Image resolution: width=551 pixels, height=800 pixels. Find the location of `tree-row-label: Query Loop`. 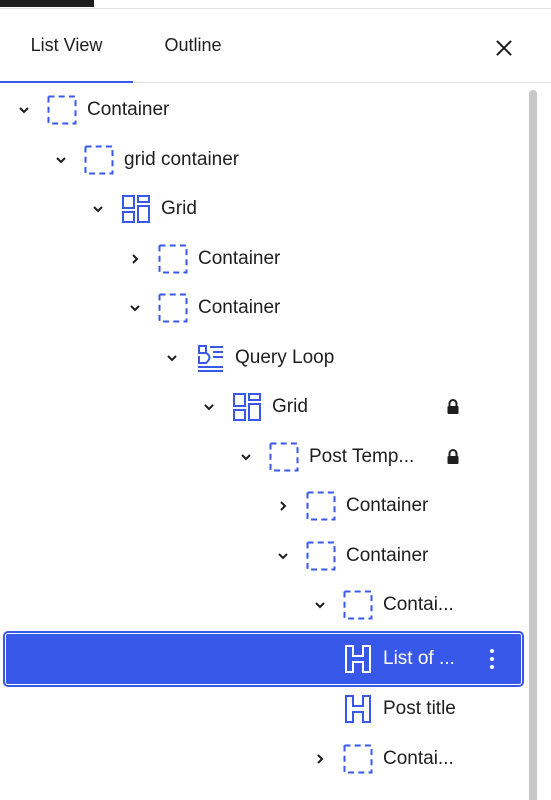

tree-row-label: Query Loop is located at coordinates (285, 357).